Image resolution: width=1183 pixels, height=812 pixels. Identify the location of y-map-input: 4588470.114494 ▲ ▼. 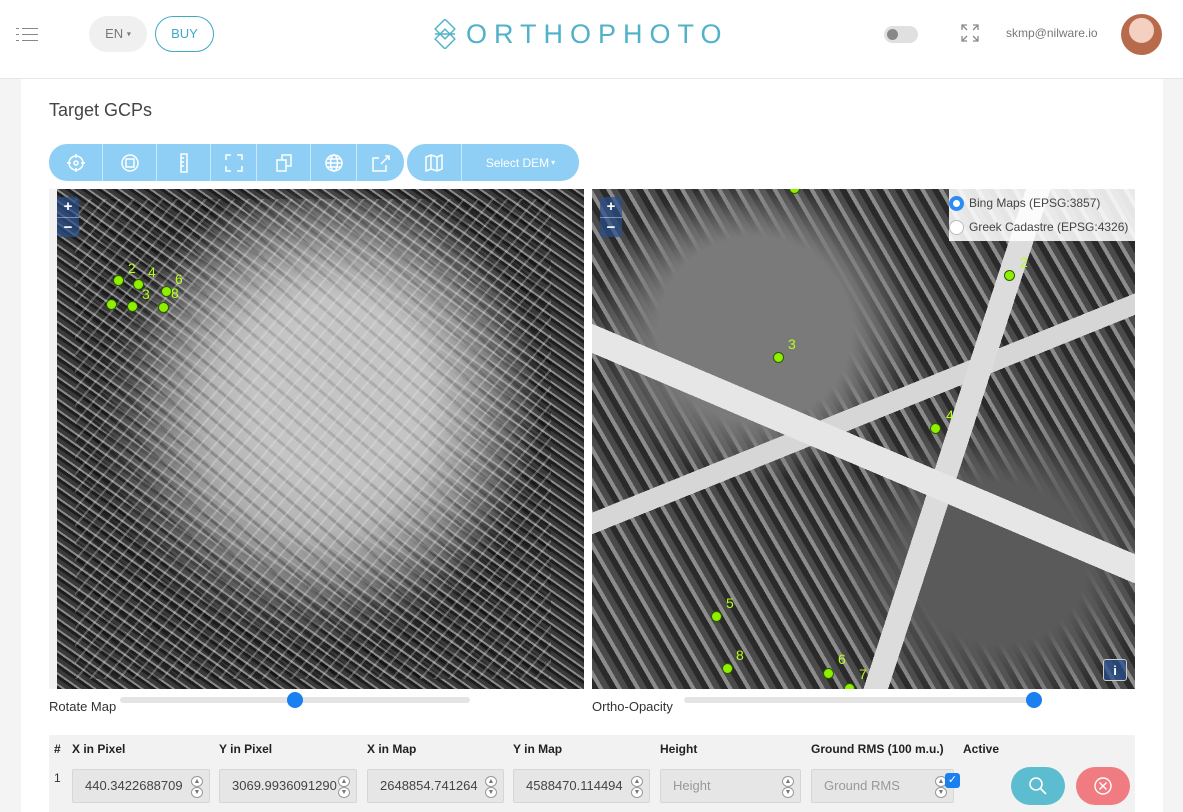
(581, 786).